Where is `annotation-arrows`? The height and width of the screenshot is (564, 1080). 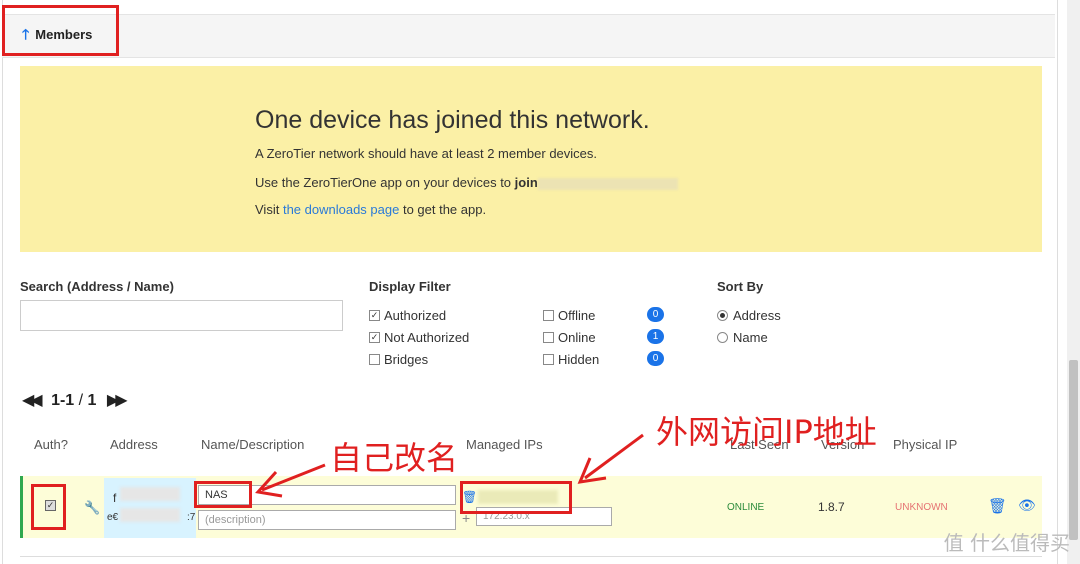 annotation-arrows is located at coordinates (449, 465).